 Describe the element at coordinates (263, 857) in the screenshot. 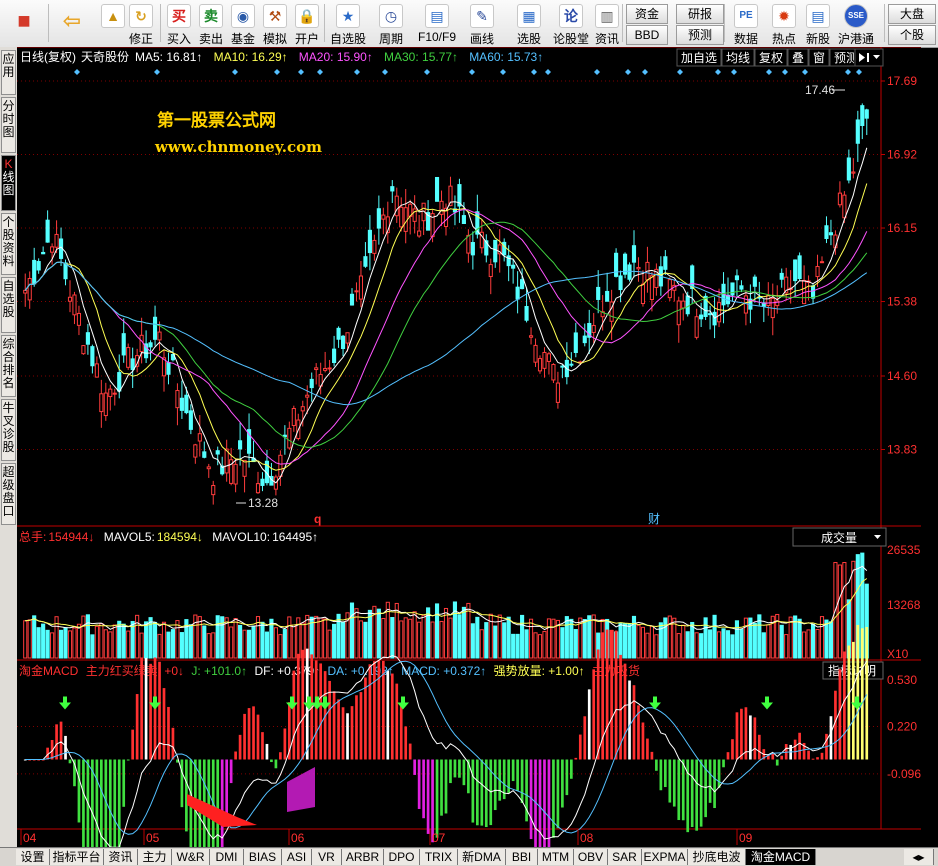

I see `indicator-tab: BIAS` at that location.